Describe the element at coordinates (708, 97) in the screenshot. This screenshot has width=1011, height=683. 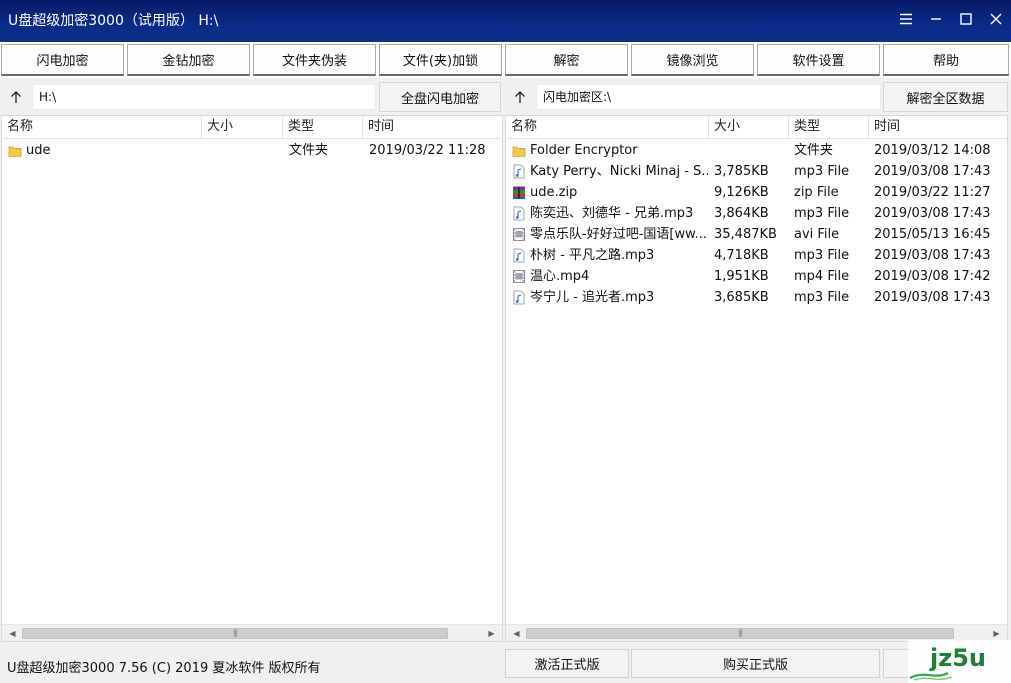
I see `right-path-field: 闪电加密区:\` at that location.